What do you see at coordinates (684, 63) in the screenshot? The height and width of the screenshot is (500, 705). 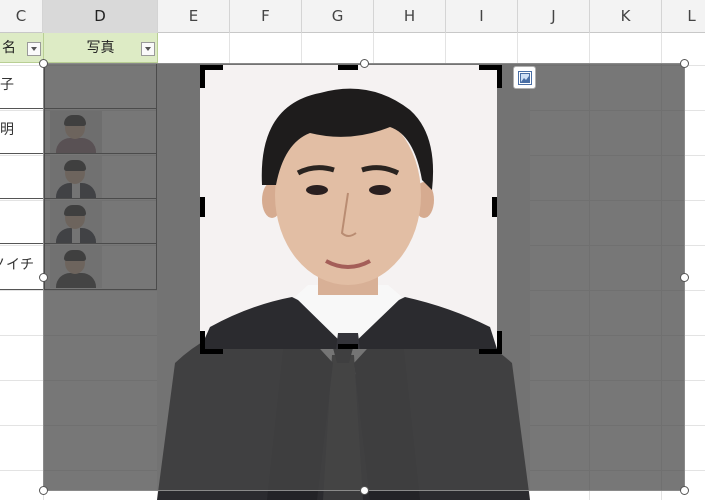 I see `resize-handle-top-right` at bounding box center [684, 63].